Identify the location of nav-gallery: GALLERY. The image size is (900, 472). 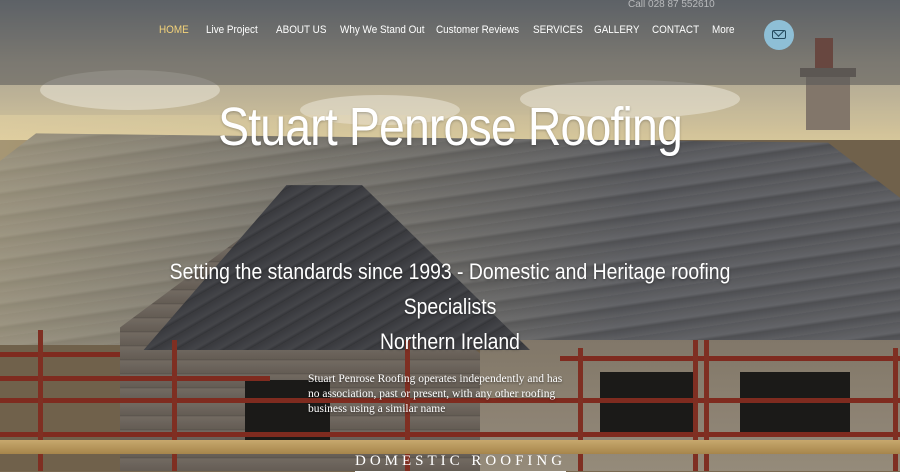
(617, 30).